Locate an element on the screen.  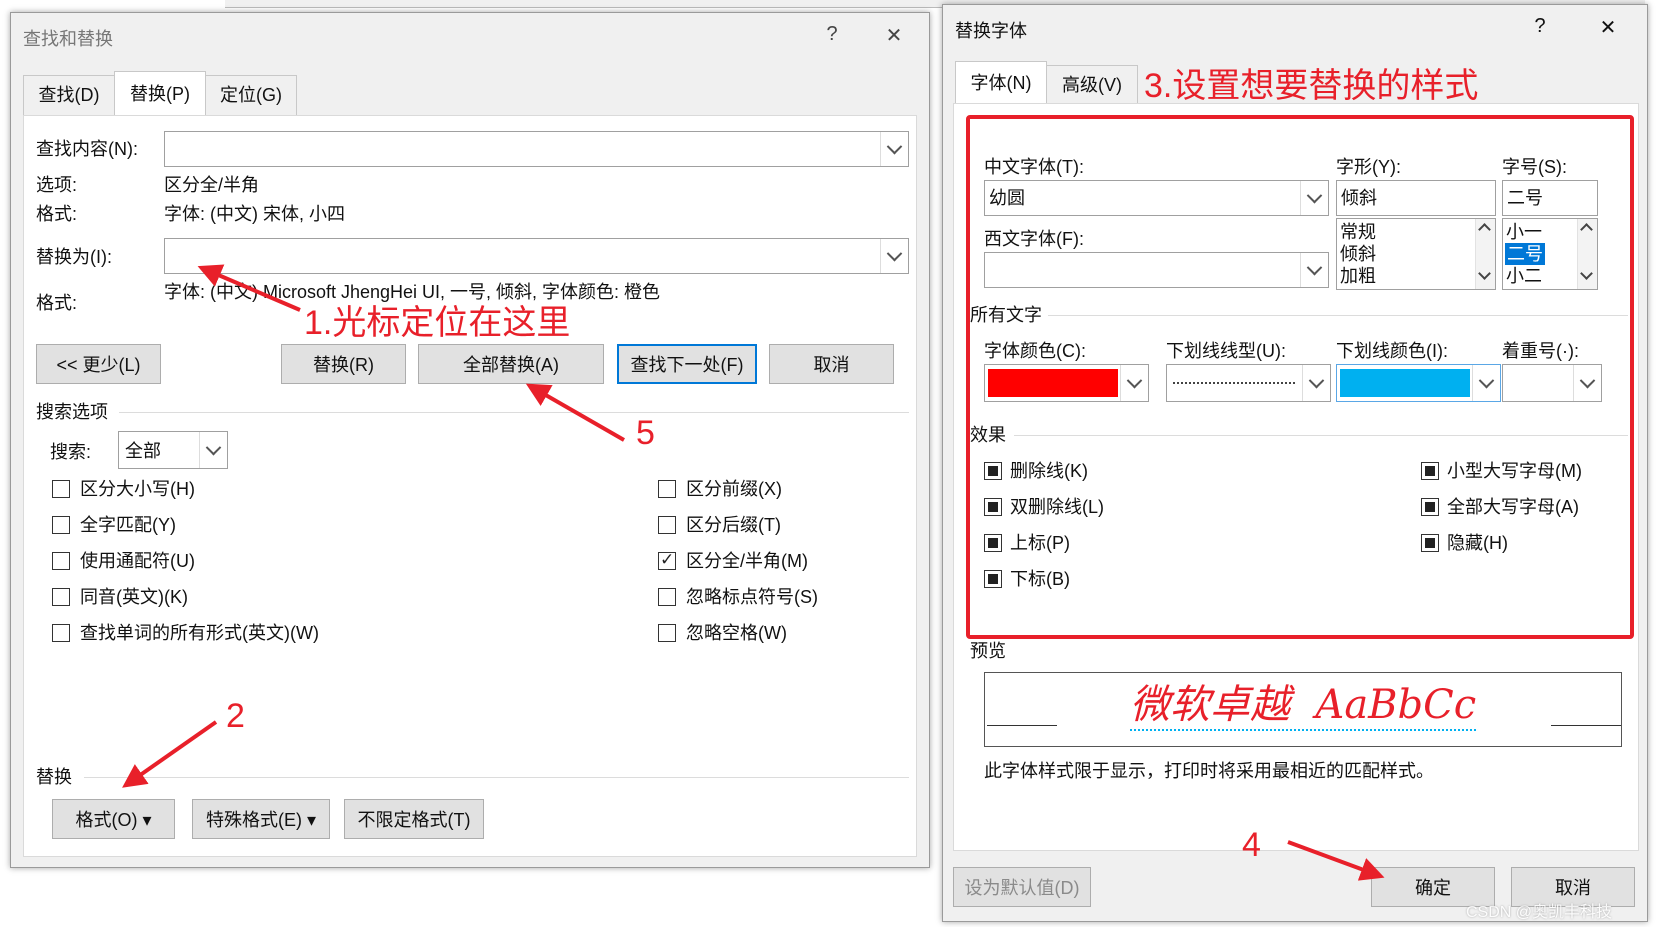
annotation-note-3: 3.设置想要替换的样式 is located at coordinates (1311, 86).